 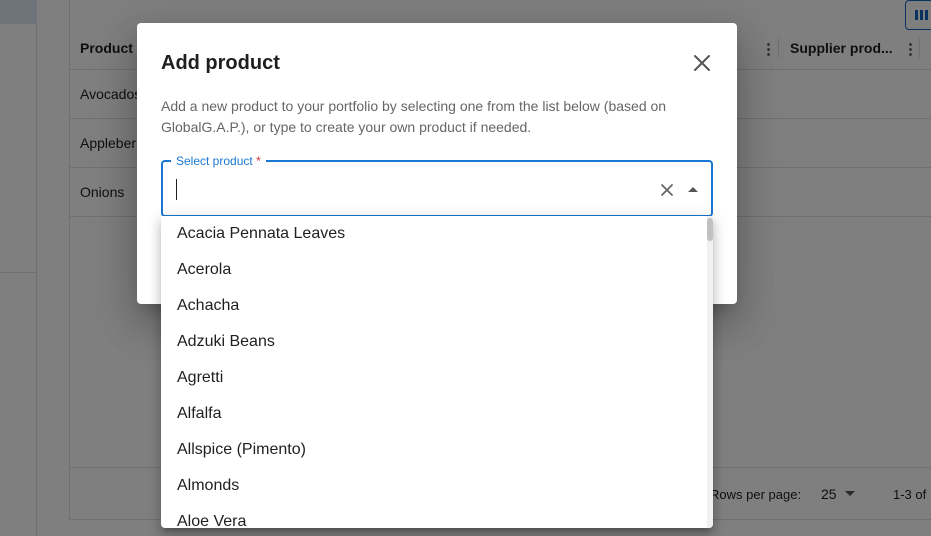 What do you see at coordinates (667, 190) in the screenshot?
I see `clear-icon` at bounding box center [667, 190].